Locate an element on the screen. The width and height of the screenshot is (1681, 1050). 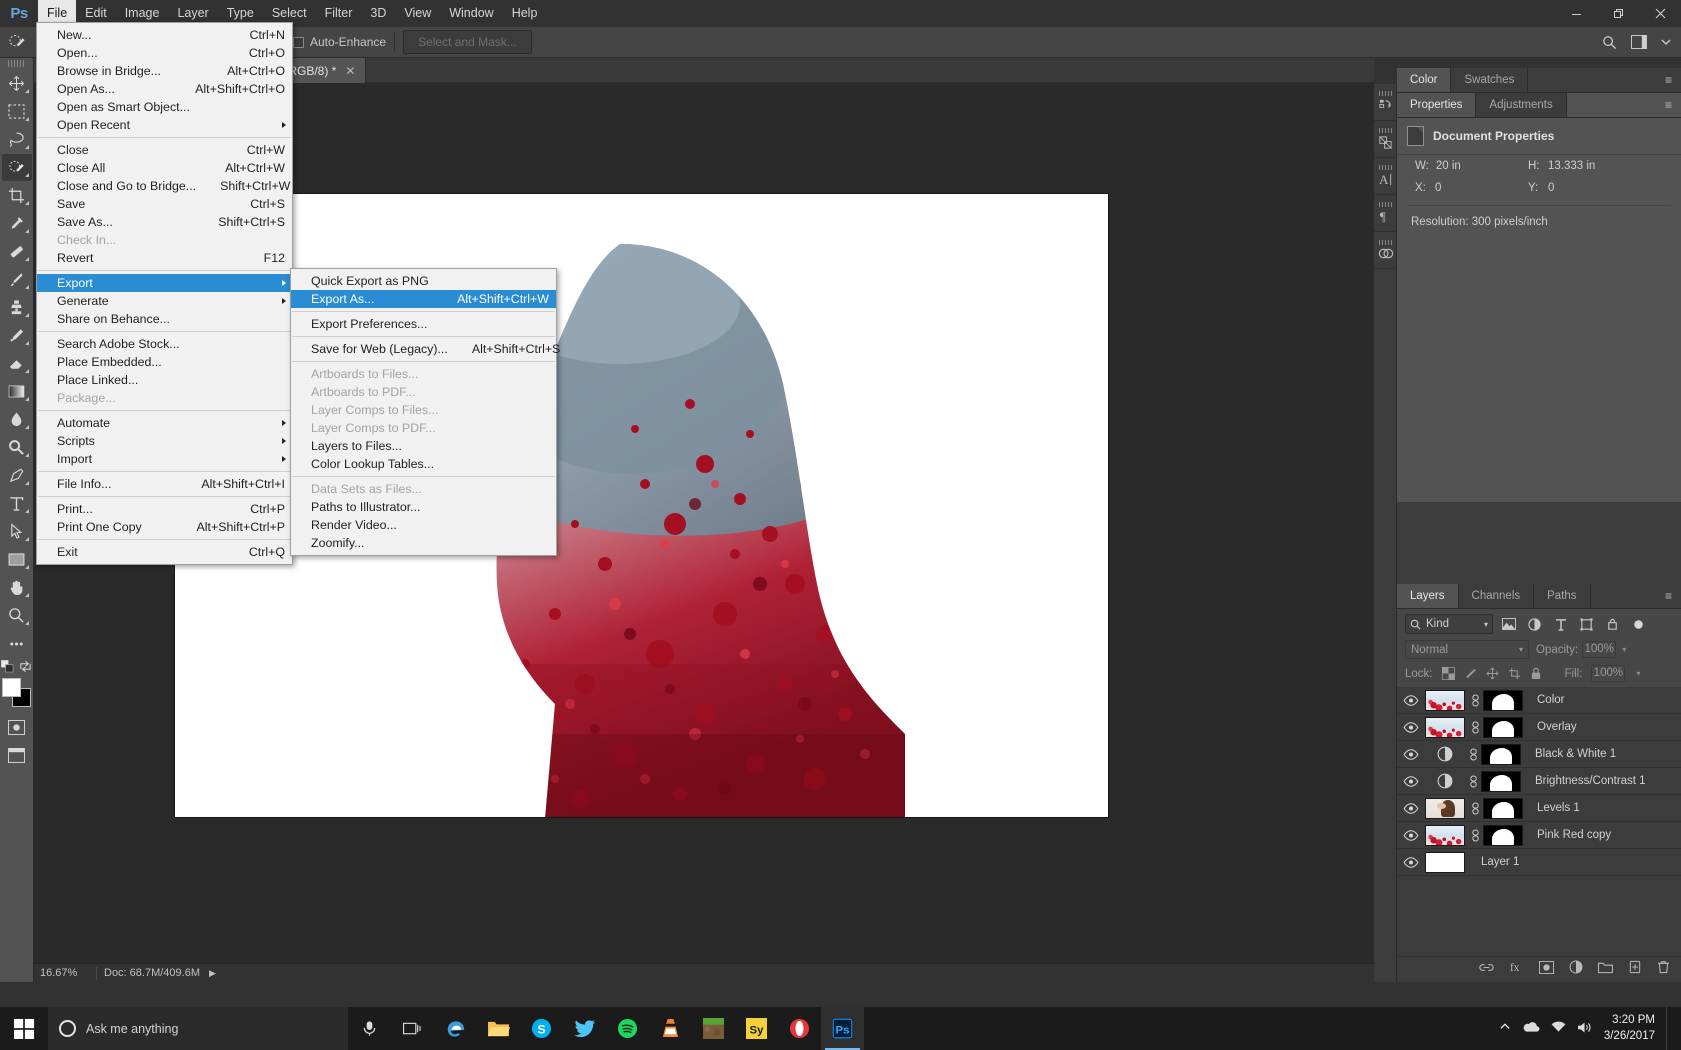
type-tool is located at coordinates (17, 503).